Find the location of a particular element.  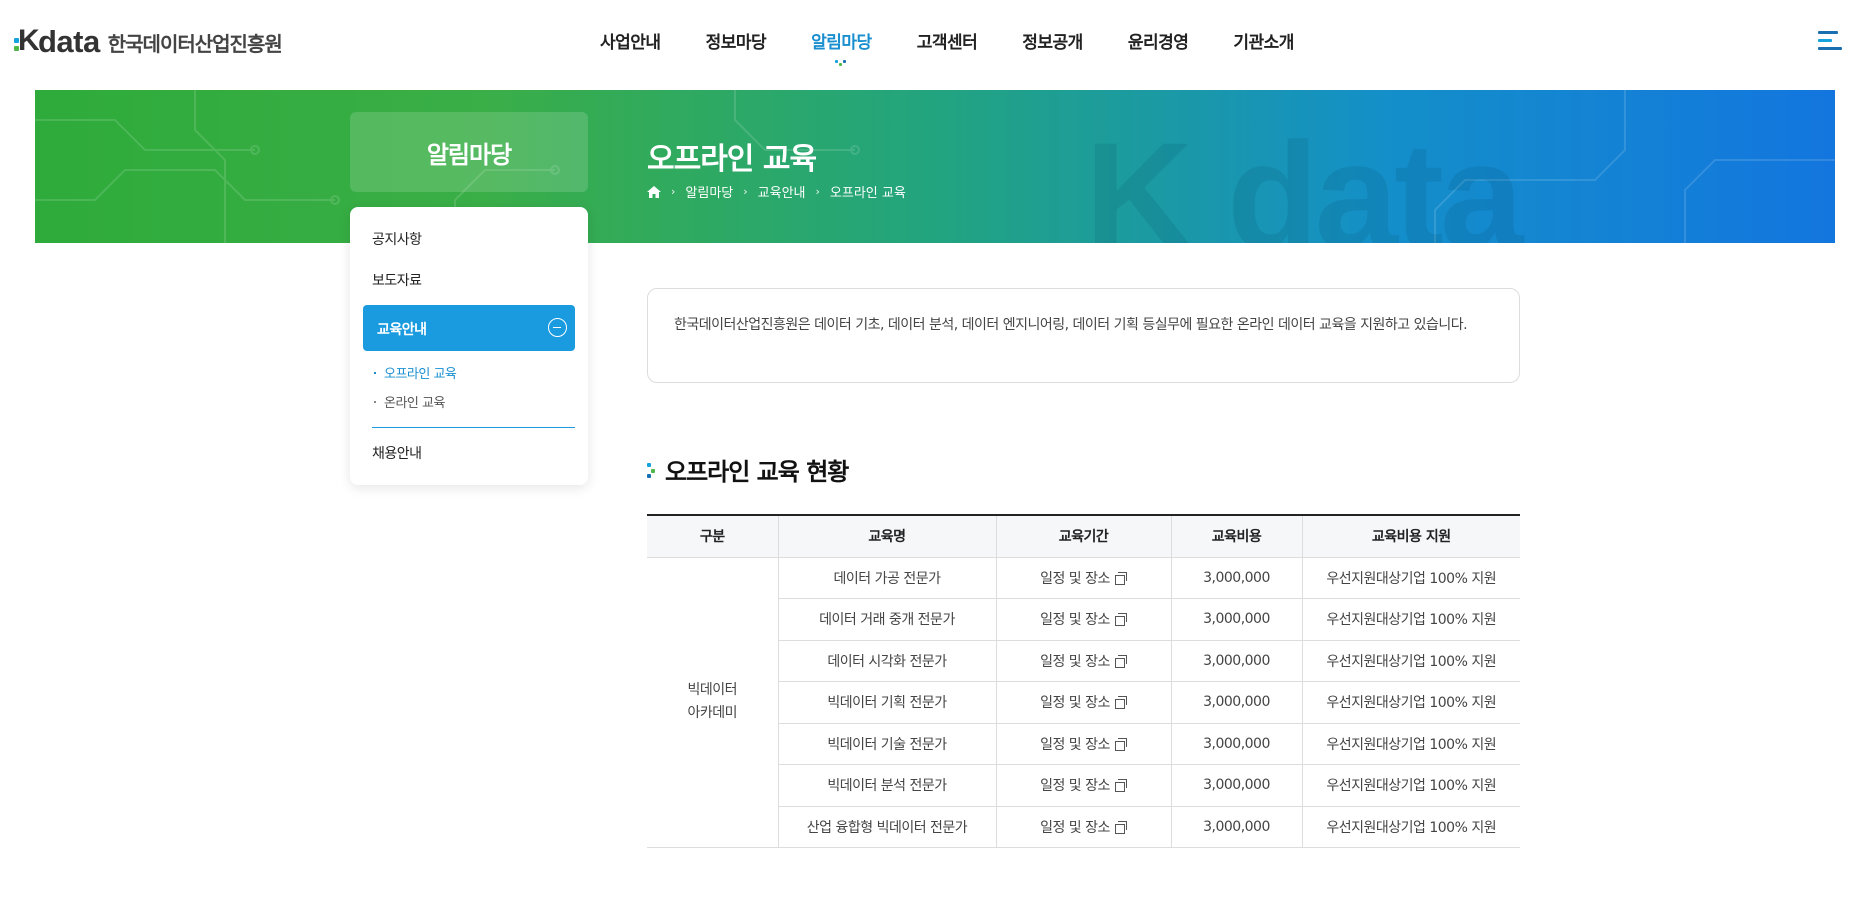

section-heading: 오프라인 교육 현황 is located at coordinates (748, 469).